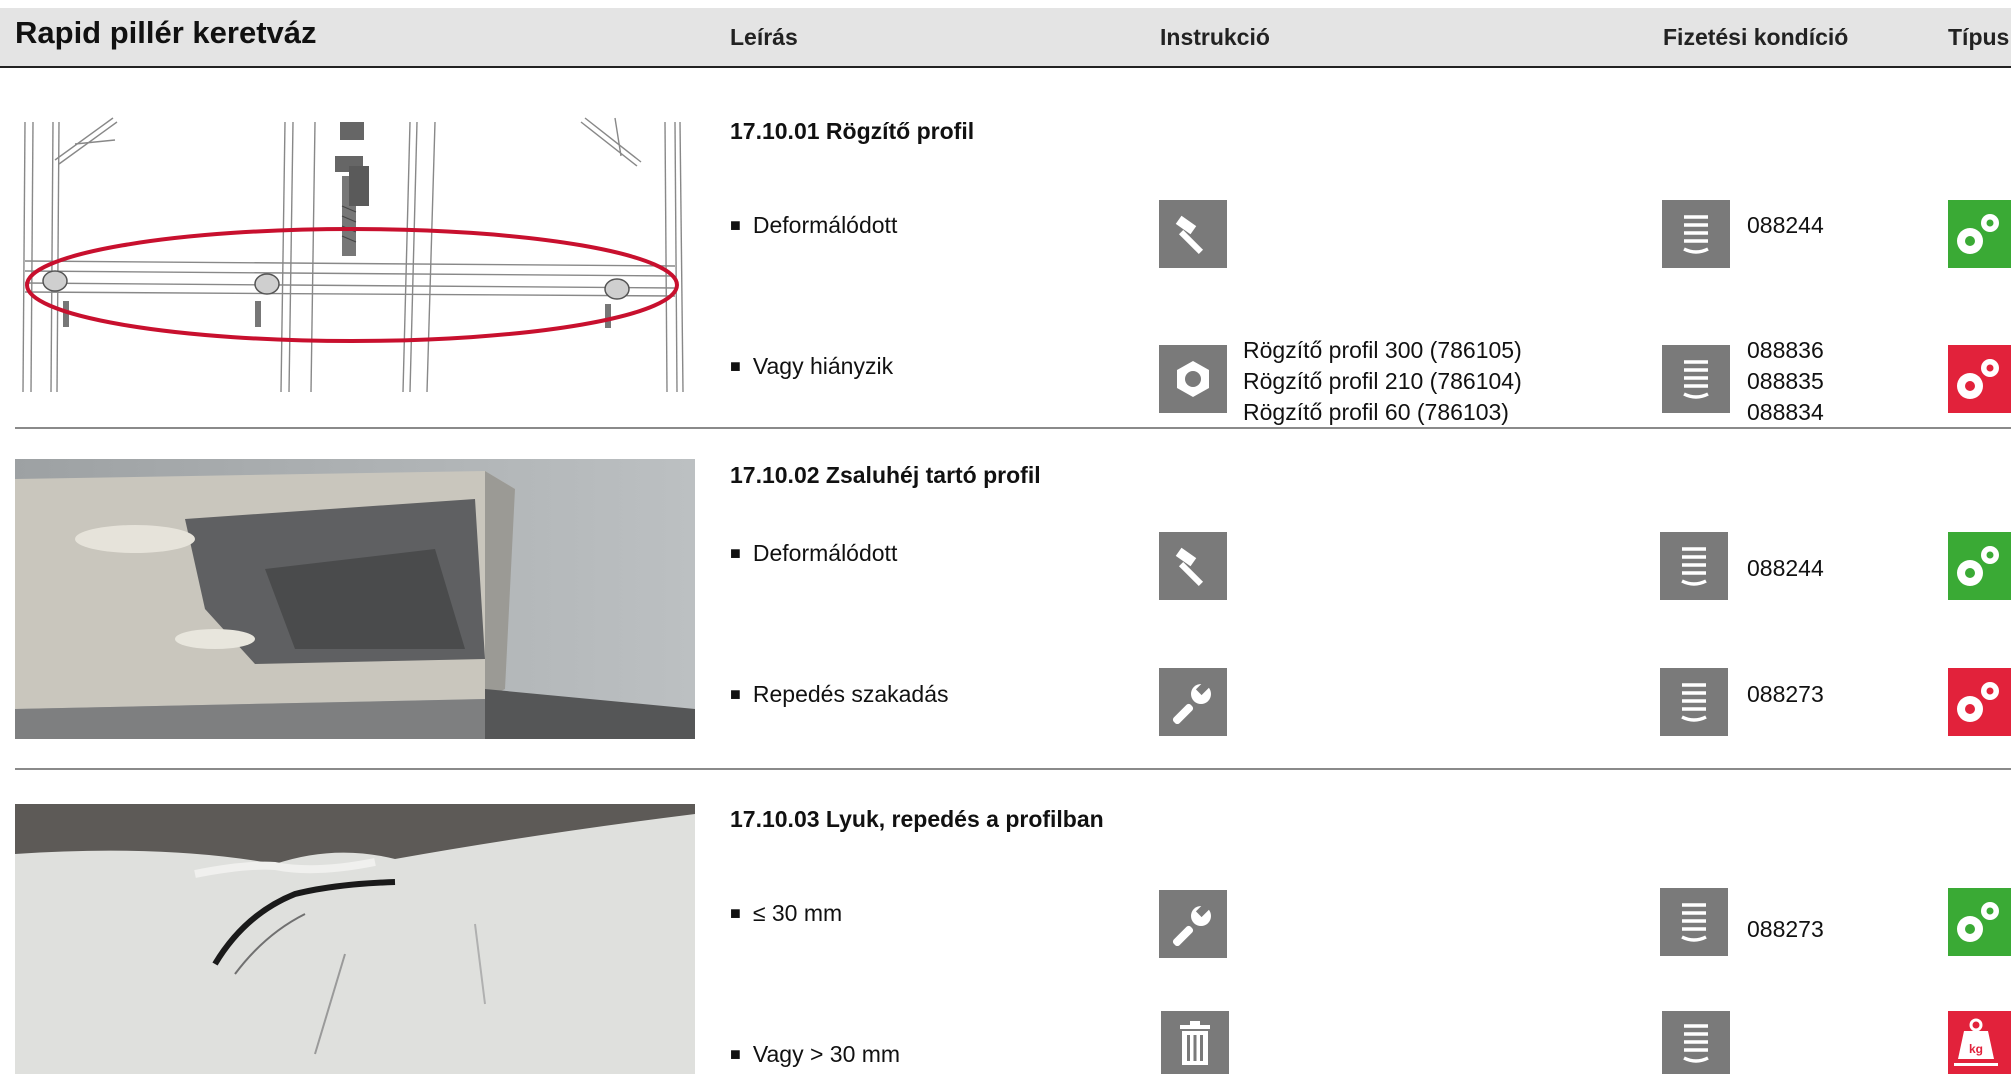  I want to click on nut-icon, so click(1193, 379).